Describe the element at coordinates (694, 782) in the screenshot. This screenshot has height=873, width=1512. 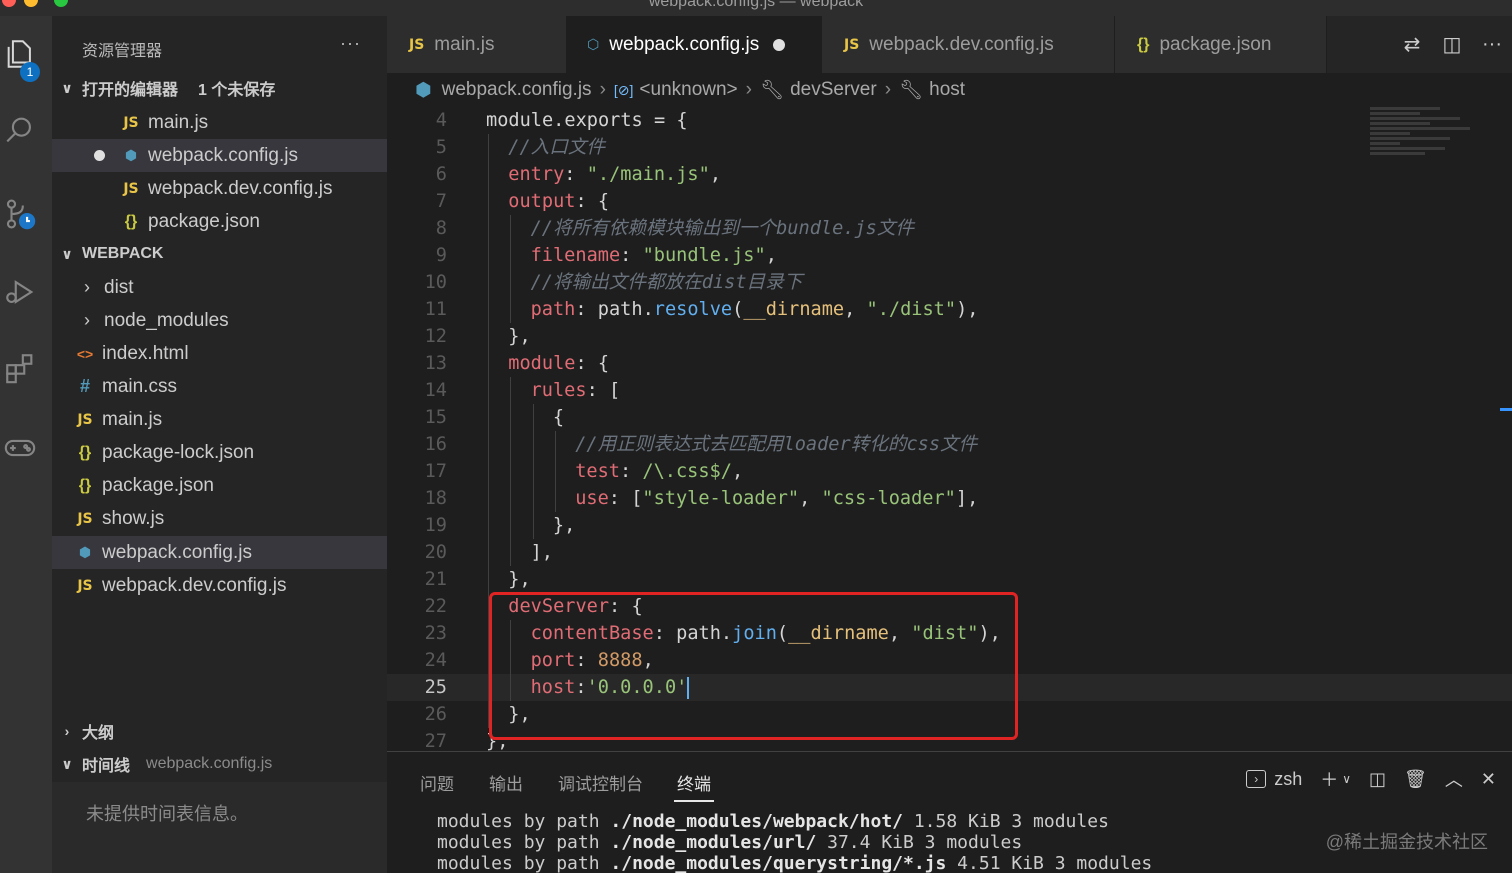
I see `tab-terminal: 终端` at that location.